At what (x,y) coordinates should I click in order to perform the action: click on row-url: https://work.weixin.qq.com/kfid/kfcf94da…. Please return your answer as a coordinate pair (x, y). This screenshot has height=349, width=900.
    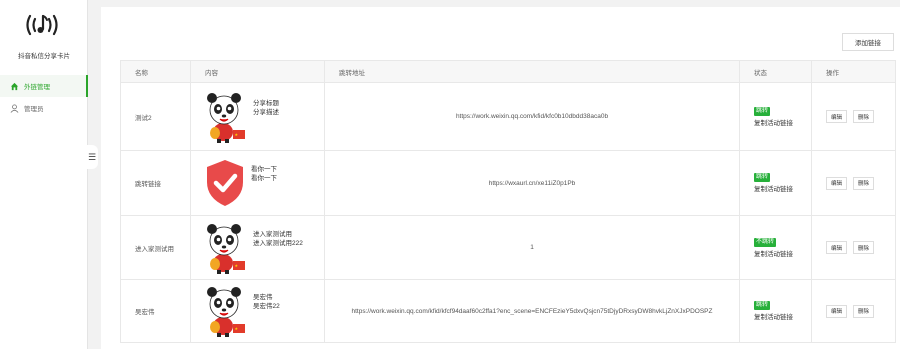
    Looking at the image, I should click on (532, 311).